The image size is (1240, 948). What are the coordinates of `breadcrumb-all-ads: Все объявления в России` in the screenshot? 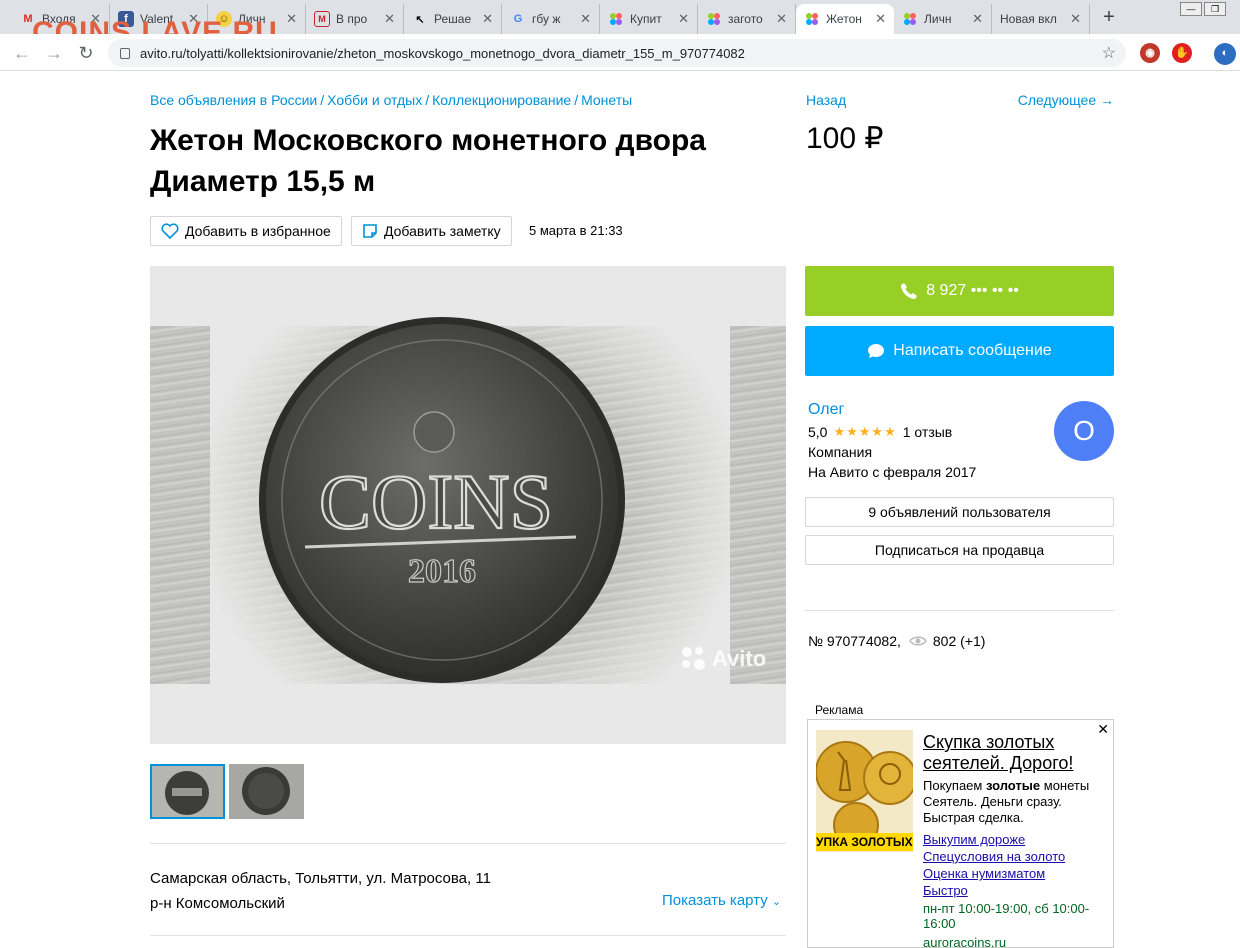 It's located at (233, 100).